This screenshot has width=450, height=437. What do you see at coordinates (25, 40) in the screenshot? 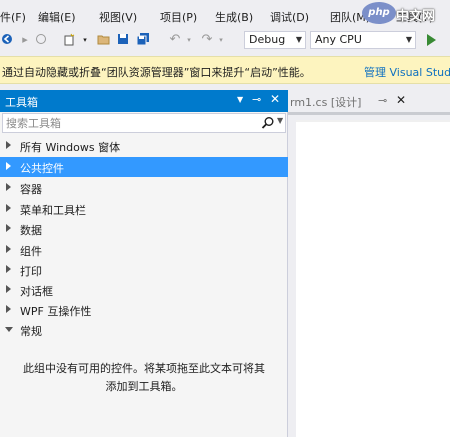
I see `forward-icon: ▸` at bounding box center [25, 40].